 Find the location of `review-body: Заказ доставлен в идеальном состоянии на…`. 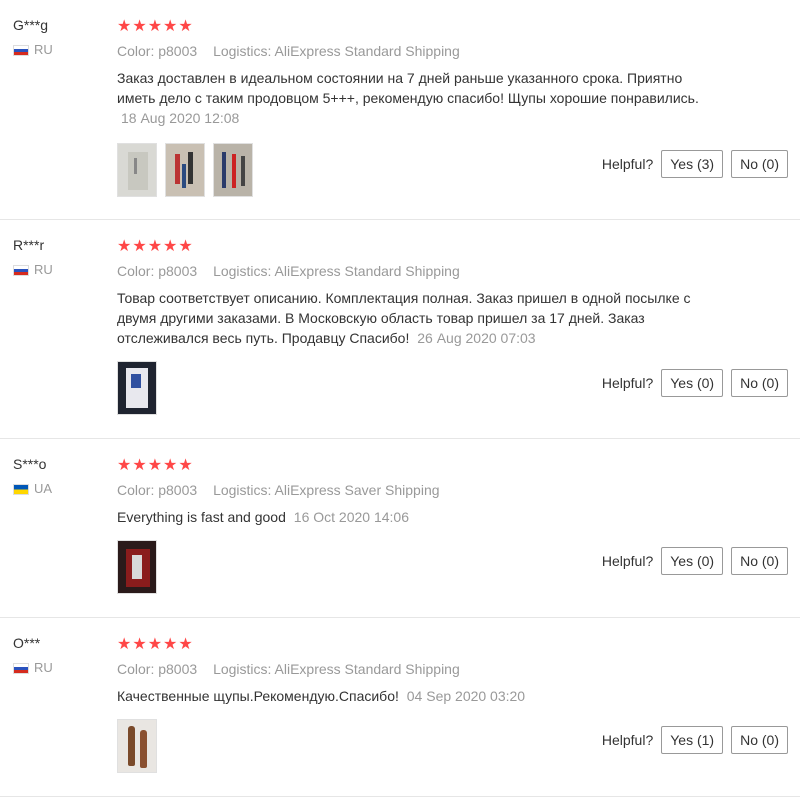

review-body: Заказ доставлен в идеальном состоянии на… is located at coordinates (408, 88).